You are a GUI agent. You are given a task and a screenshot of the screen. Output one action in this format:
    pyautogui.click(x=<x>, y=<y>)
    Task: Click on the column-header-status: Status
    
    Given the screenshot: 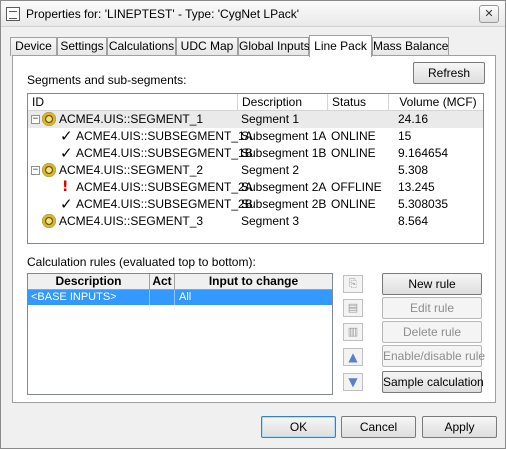 What is the action you would take?
    pyautogui.click(x=358, y=102)
    